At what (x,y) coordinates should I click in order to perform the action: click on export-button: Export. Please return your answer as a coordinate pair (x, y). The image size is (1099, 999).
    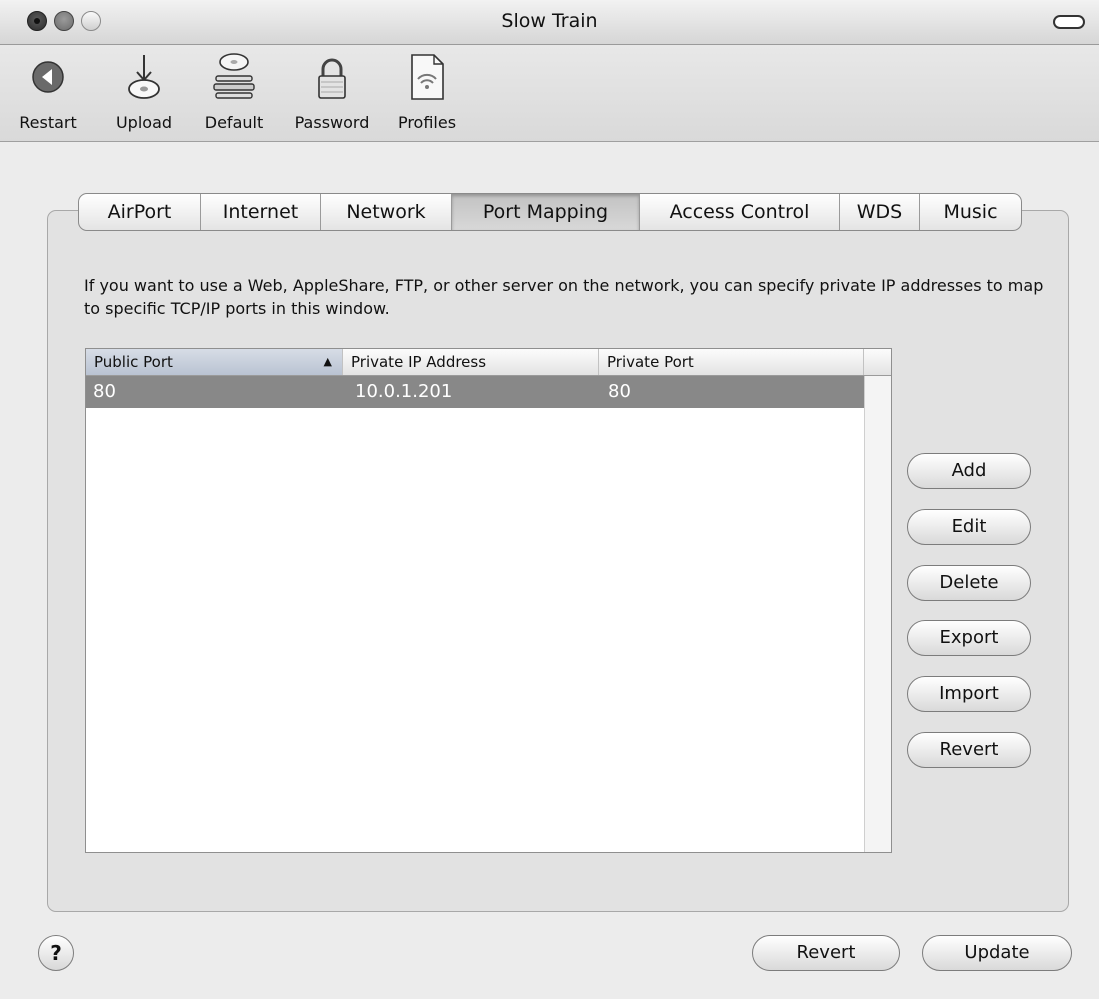
    Looking at the image, I should click on (969, 638).